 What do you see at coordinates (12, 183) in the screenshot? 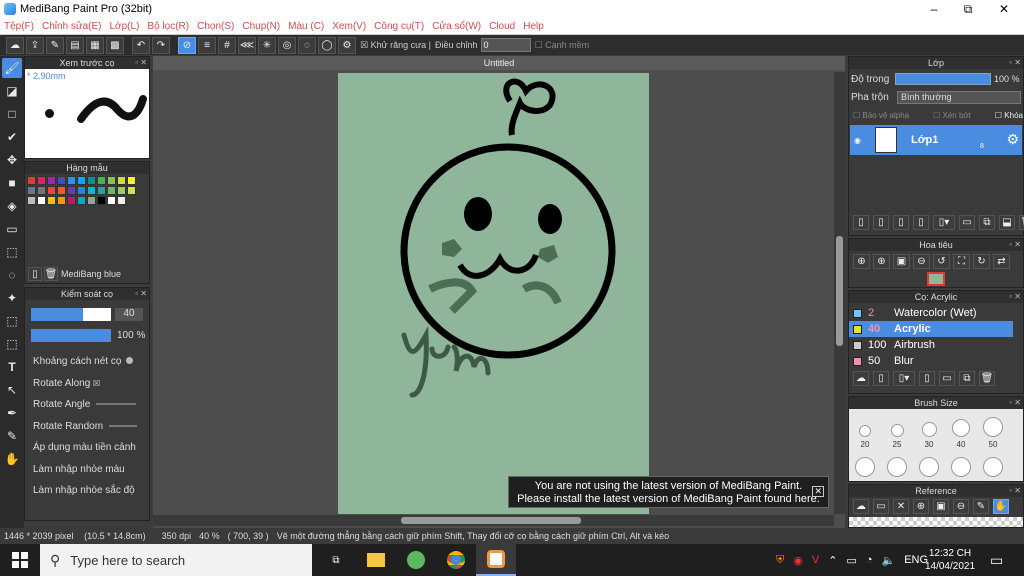
I see `fill-rect-tool-icon: ■` at bounding box center [12, 183].